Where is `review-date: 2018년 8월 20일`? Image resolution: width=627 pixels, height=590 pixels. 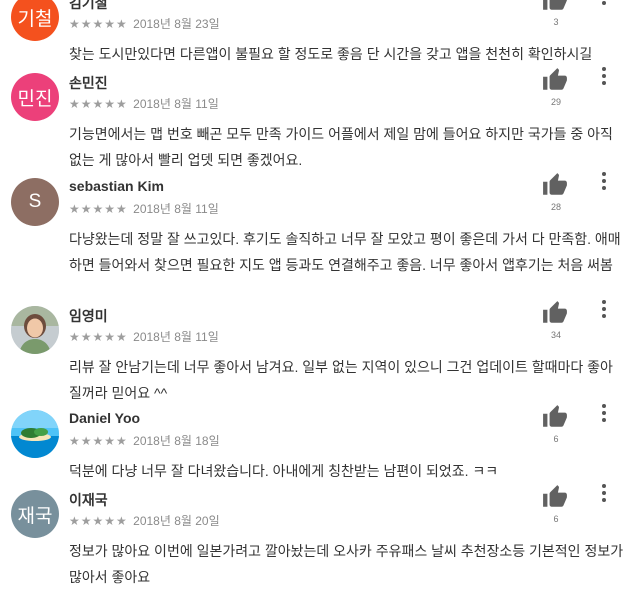 review-date: 2018년 8월 20일 is located at coordinates (176, 521).